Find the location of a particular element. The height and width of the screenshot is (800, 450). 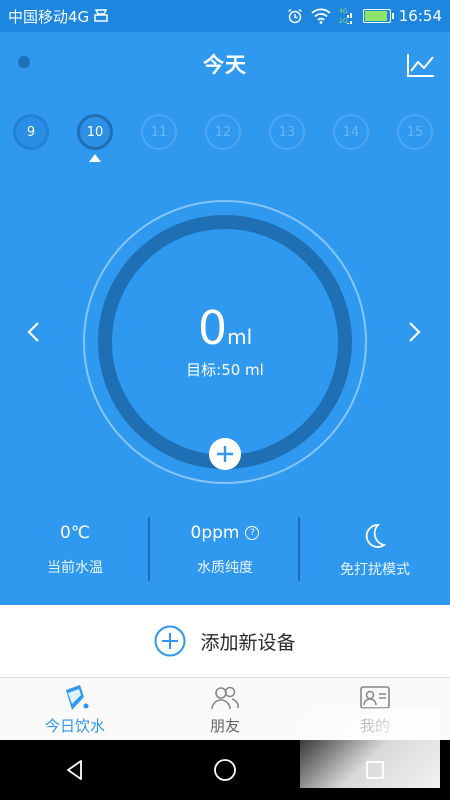

date-item-10: 10 is located at coordinates (95, 132).